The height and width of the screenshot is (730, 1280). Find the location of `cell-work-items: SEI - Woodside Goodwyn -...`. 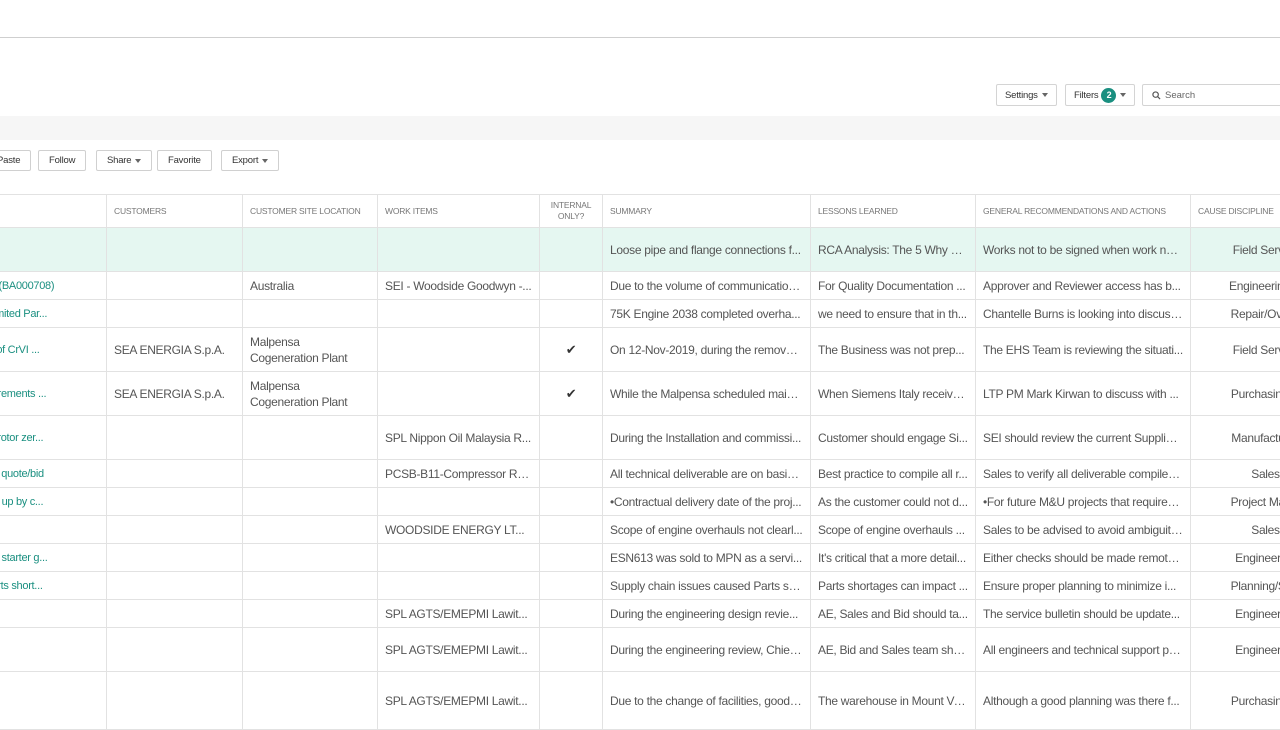

cell-work-items: SEI - Woodside Goodwyn -... is located at coordinates (459, 286).